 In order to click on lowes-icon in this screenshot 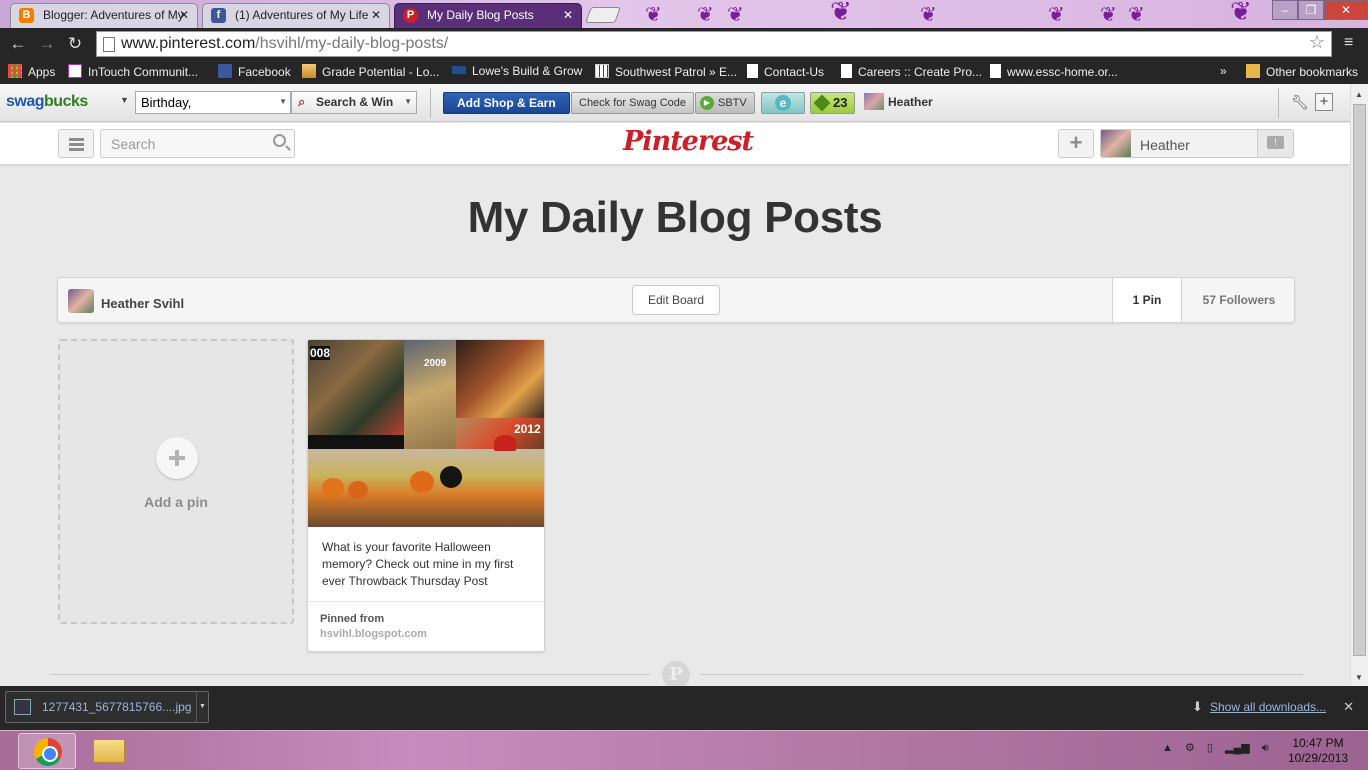, I will do `click(459, 70)`.